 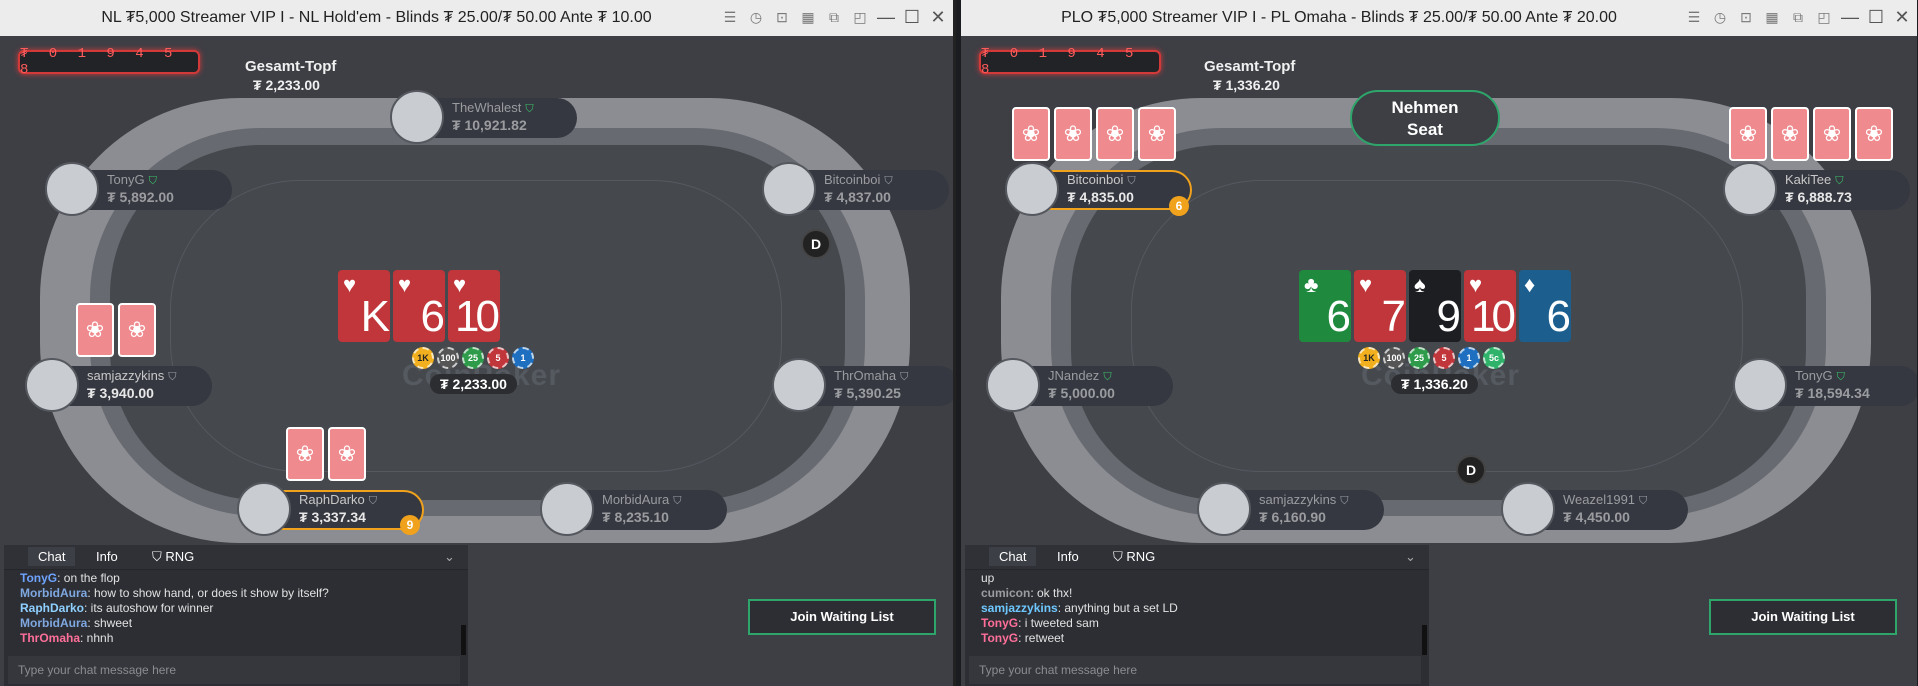 What do you see at coordinates (1434, 384) in the screenshot?
I see `center-pot: ₮ 1,336.20` at bounding box center [1434, 384].